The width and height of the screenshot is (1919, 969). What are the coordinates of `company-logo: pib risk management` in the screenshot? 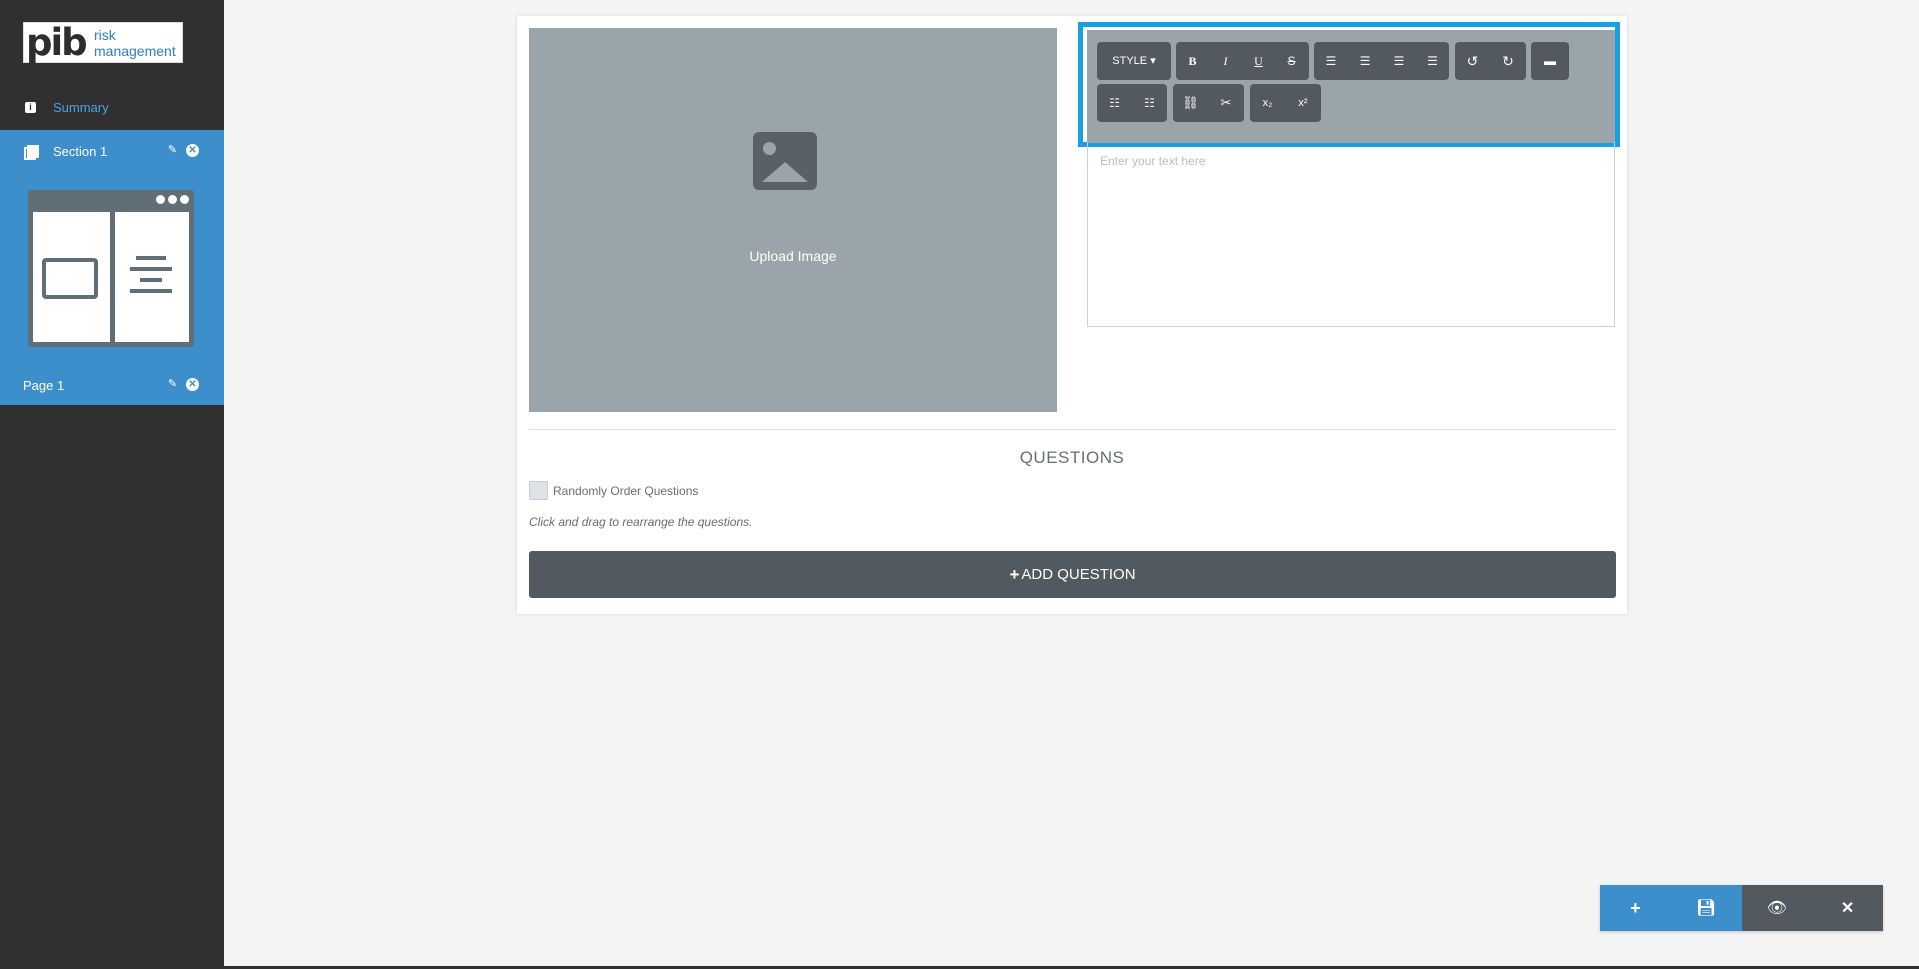 It's located at (103, 42).